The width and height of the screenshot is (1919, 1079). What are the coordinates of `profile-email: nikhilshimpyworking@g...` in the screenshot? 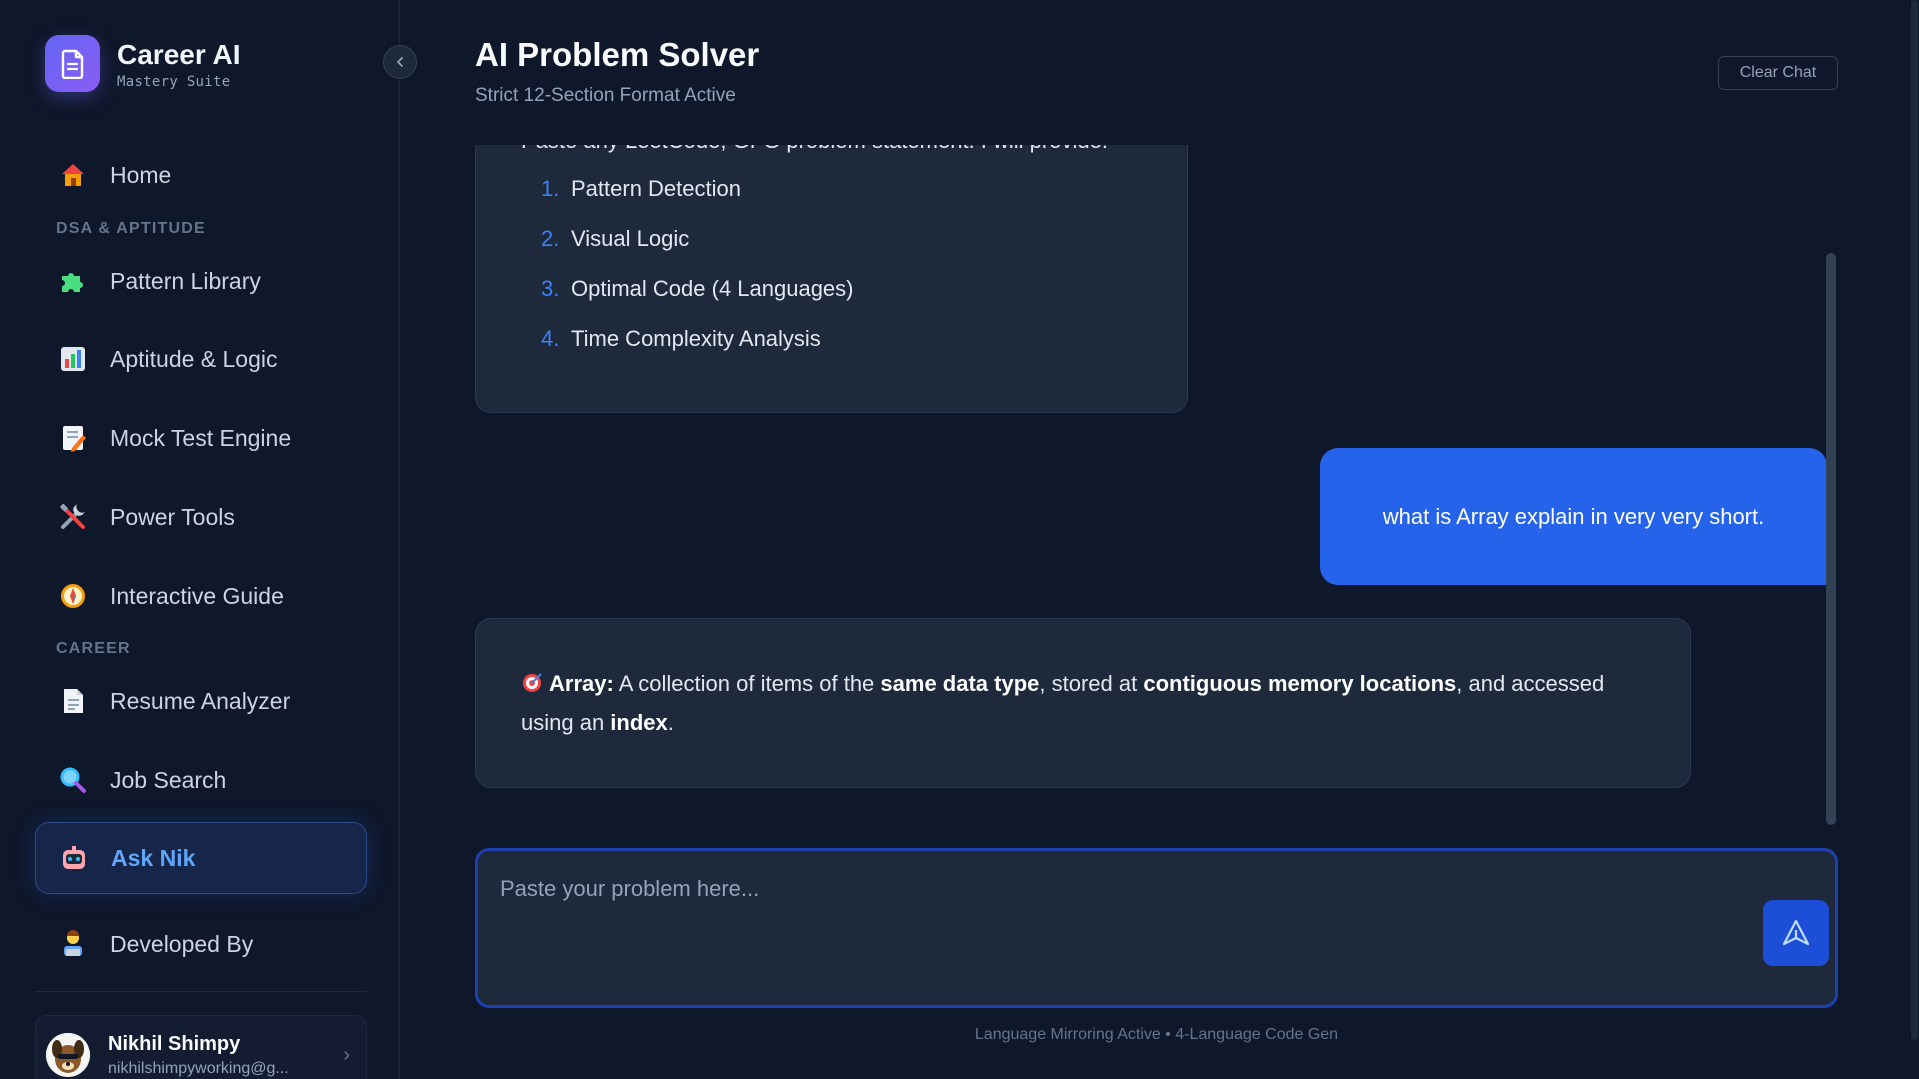 It's located at (198, 1068).